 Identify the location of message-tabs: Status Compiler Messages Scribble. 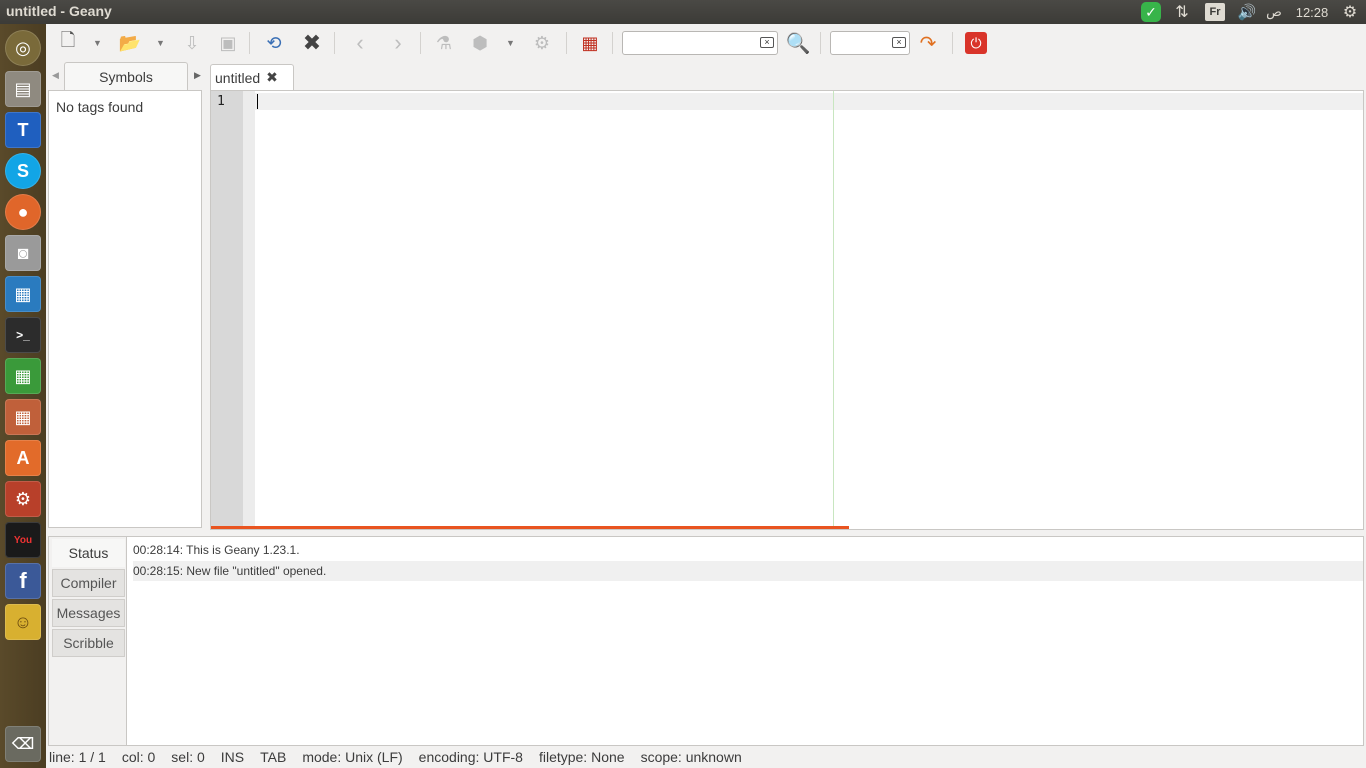
(88, 641).